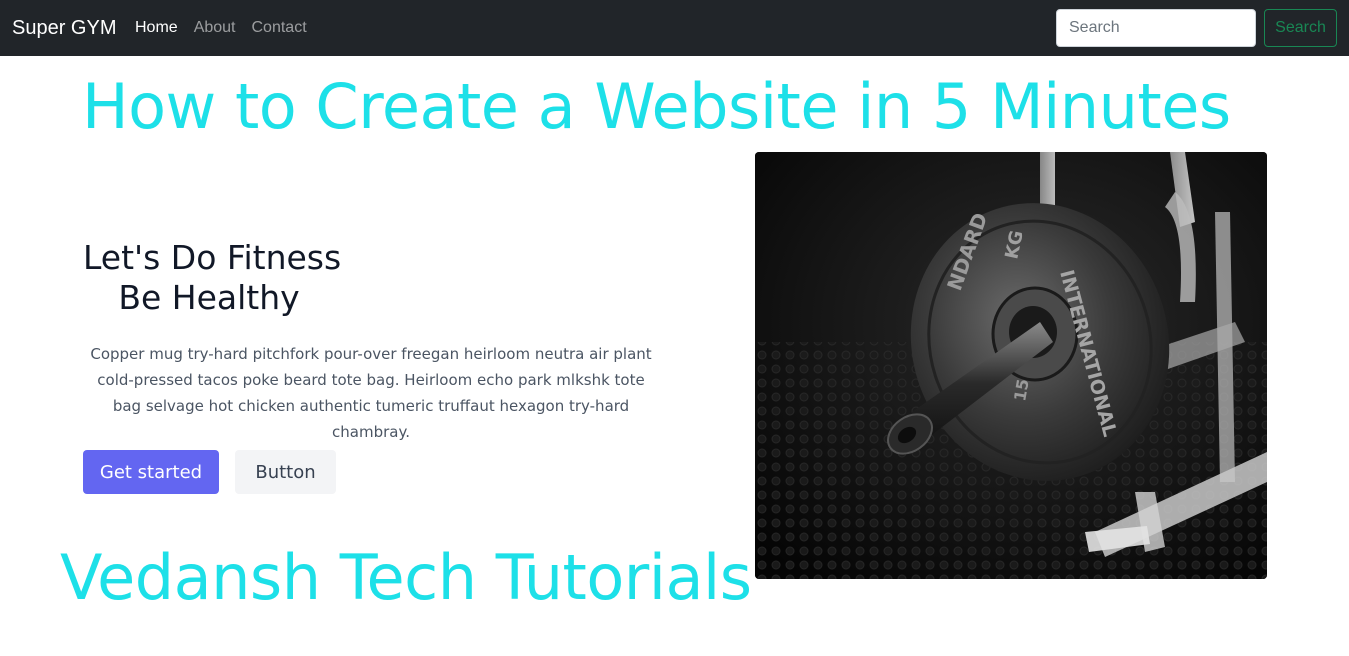 This screenshot has width=1349, height=656. Describe the element at coordinates (151, 472) in the screenshot. I see `get-started-button: Get started` at that location.